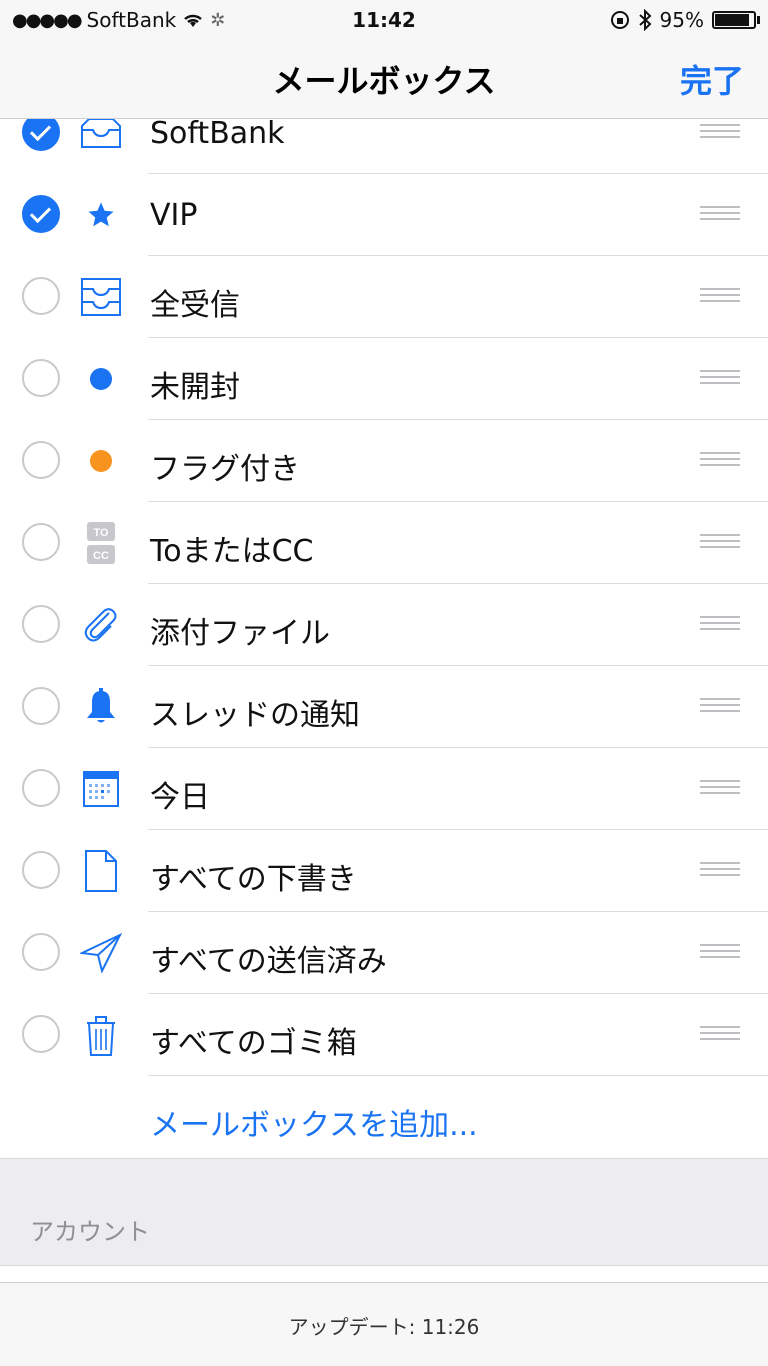  Describe the element at coordinates (101, 871) in the screenshot. I see `draft-document-icon` at that location.